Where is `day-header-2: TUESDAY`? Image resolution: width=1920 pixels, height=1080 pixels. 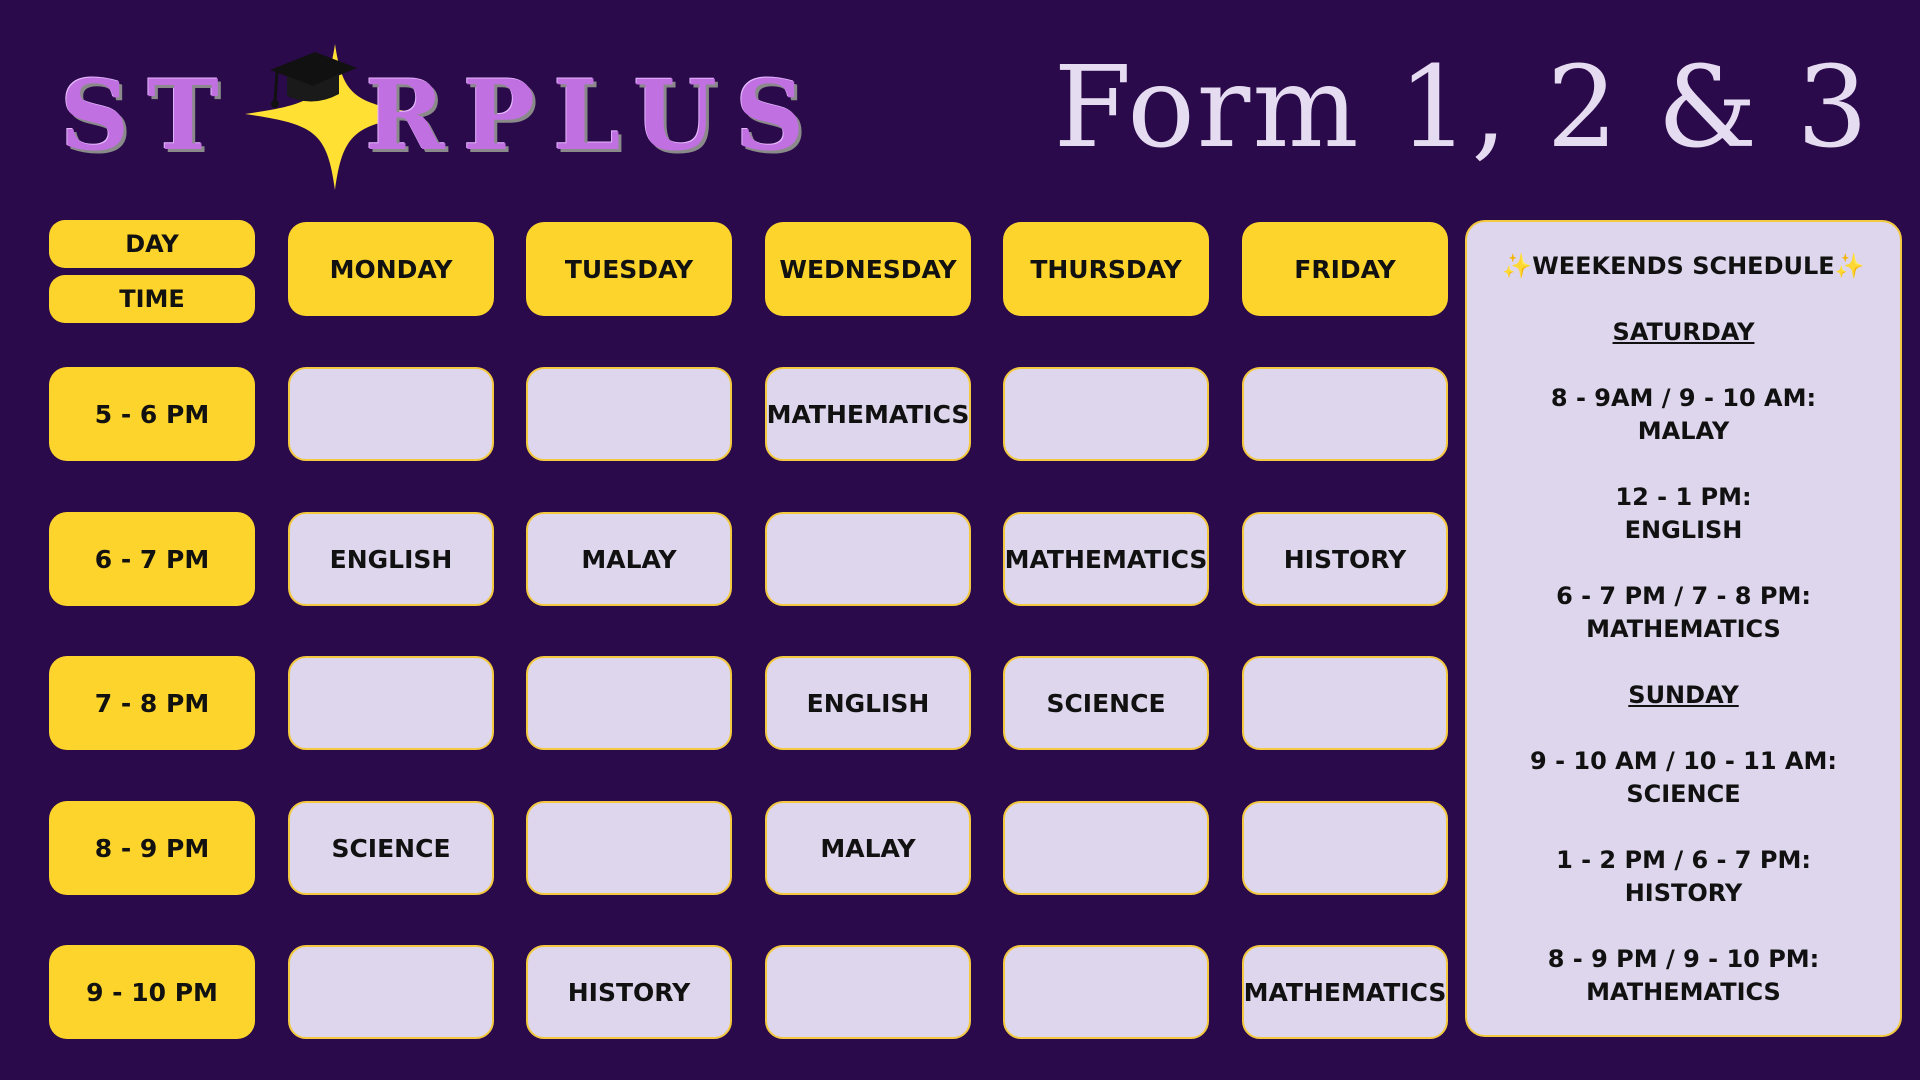 day-header-2: TUESDAY is located at coordinates (629, 269).